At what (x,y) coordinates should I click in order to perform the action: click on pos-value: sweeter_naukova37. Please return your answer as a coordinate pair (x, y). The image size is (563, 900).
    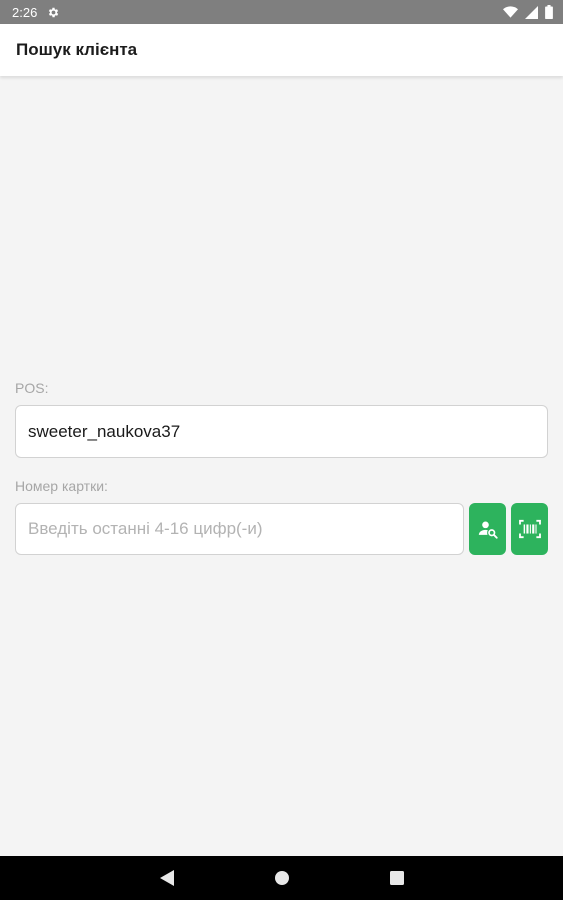
    Looking at the image, I should click on (104, 431).